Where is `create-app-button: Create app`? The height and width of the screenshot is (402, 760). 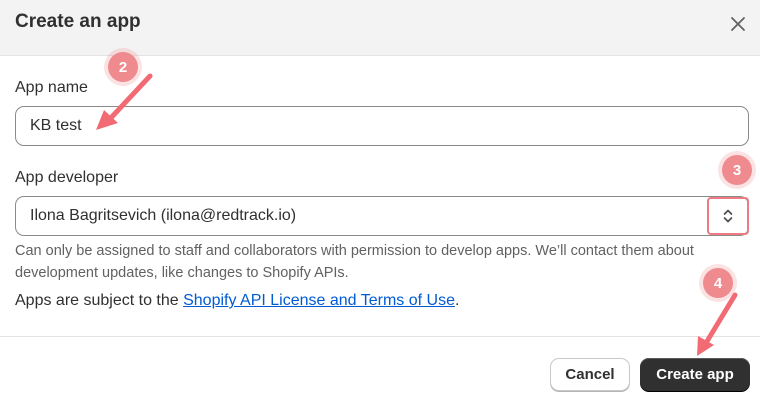
create-app-button: Create app is located at coordinates (695, 374).